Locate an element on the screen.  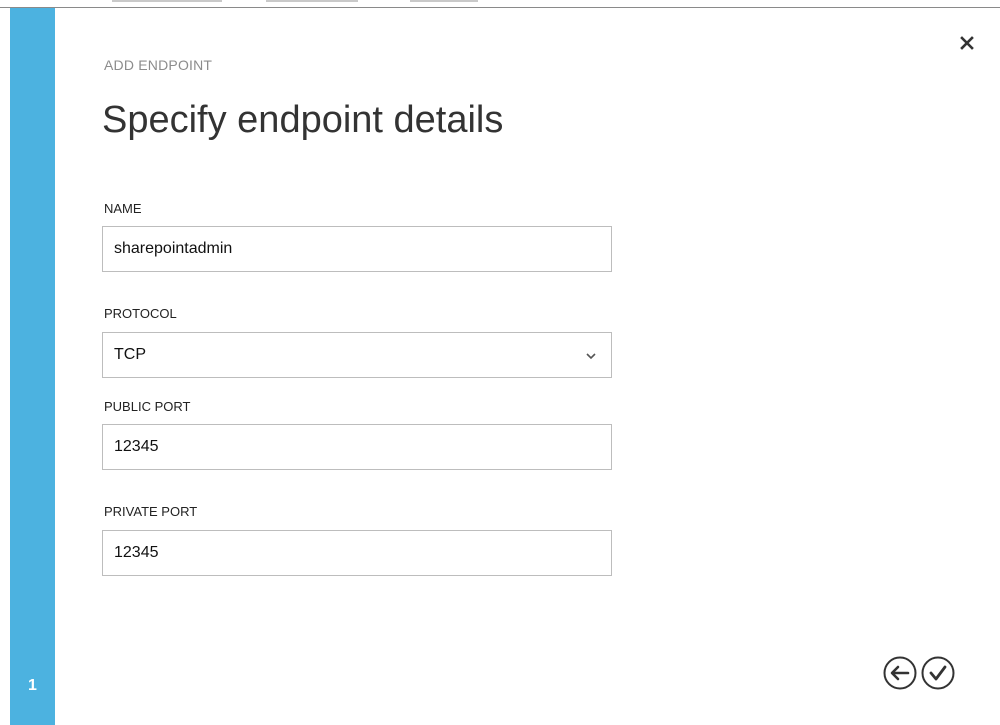
close-icon is located at coordinates (967, 43).